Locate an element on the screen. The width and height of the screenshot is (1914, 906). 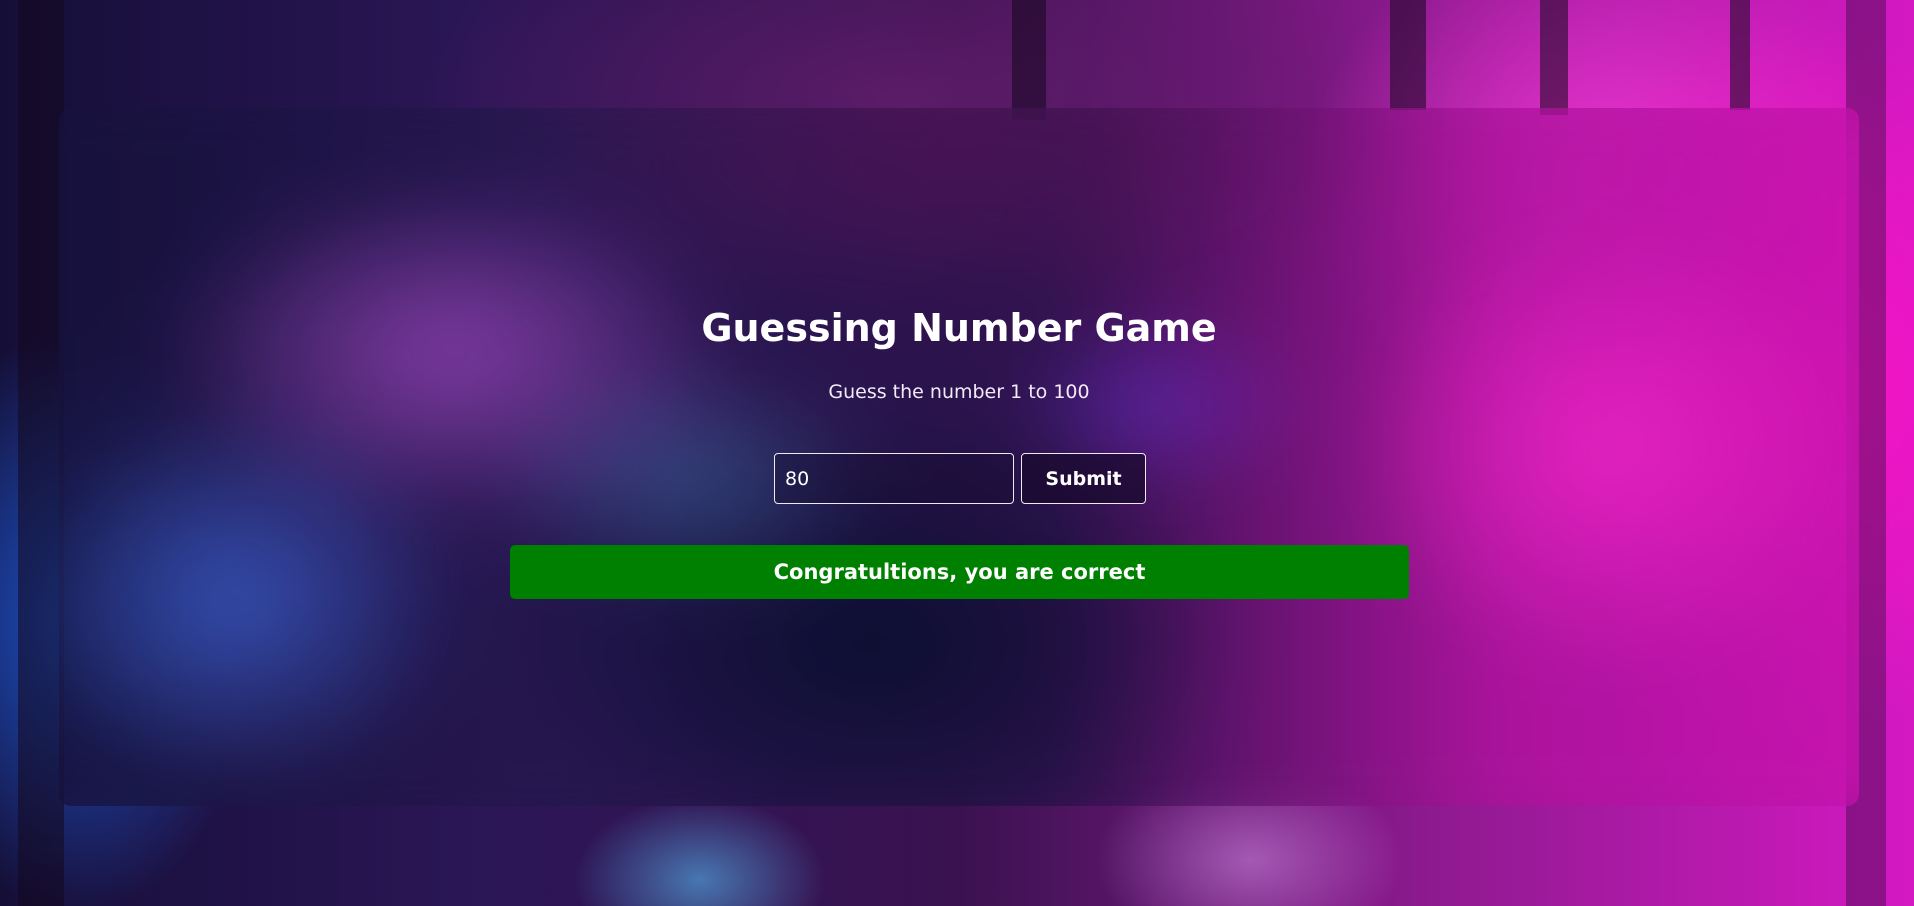
page-title: Guessing Number Game is located at coordinates (959, 328).